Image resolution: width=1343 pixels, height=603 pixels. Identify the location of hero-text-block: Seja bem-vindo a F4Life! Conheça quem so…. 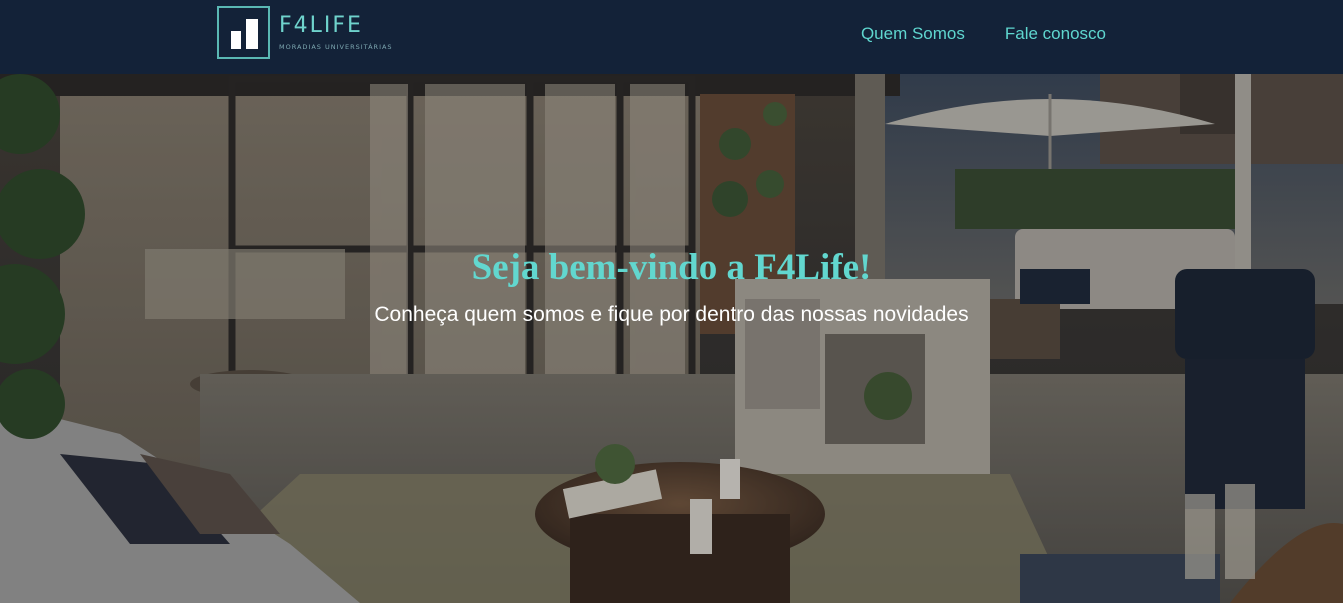
(671, 287).